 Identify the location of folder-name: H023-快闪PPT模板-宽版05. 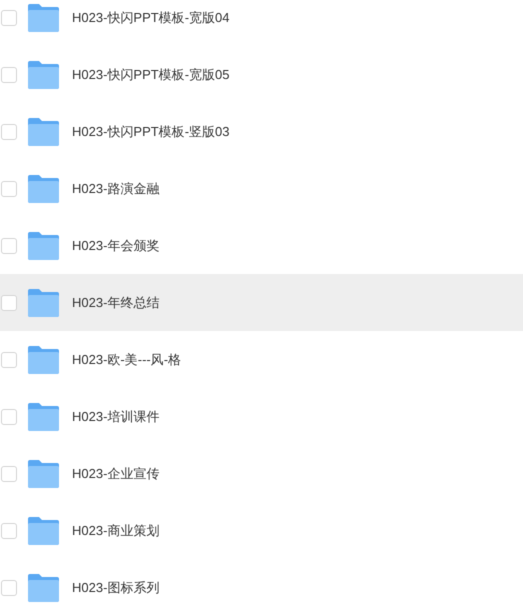
(151, 74).